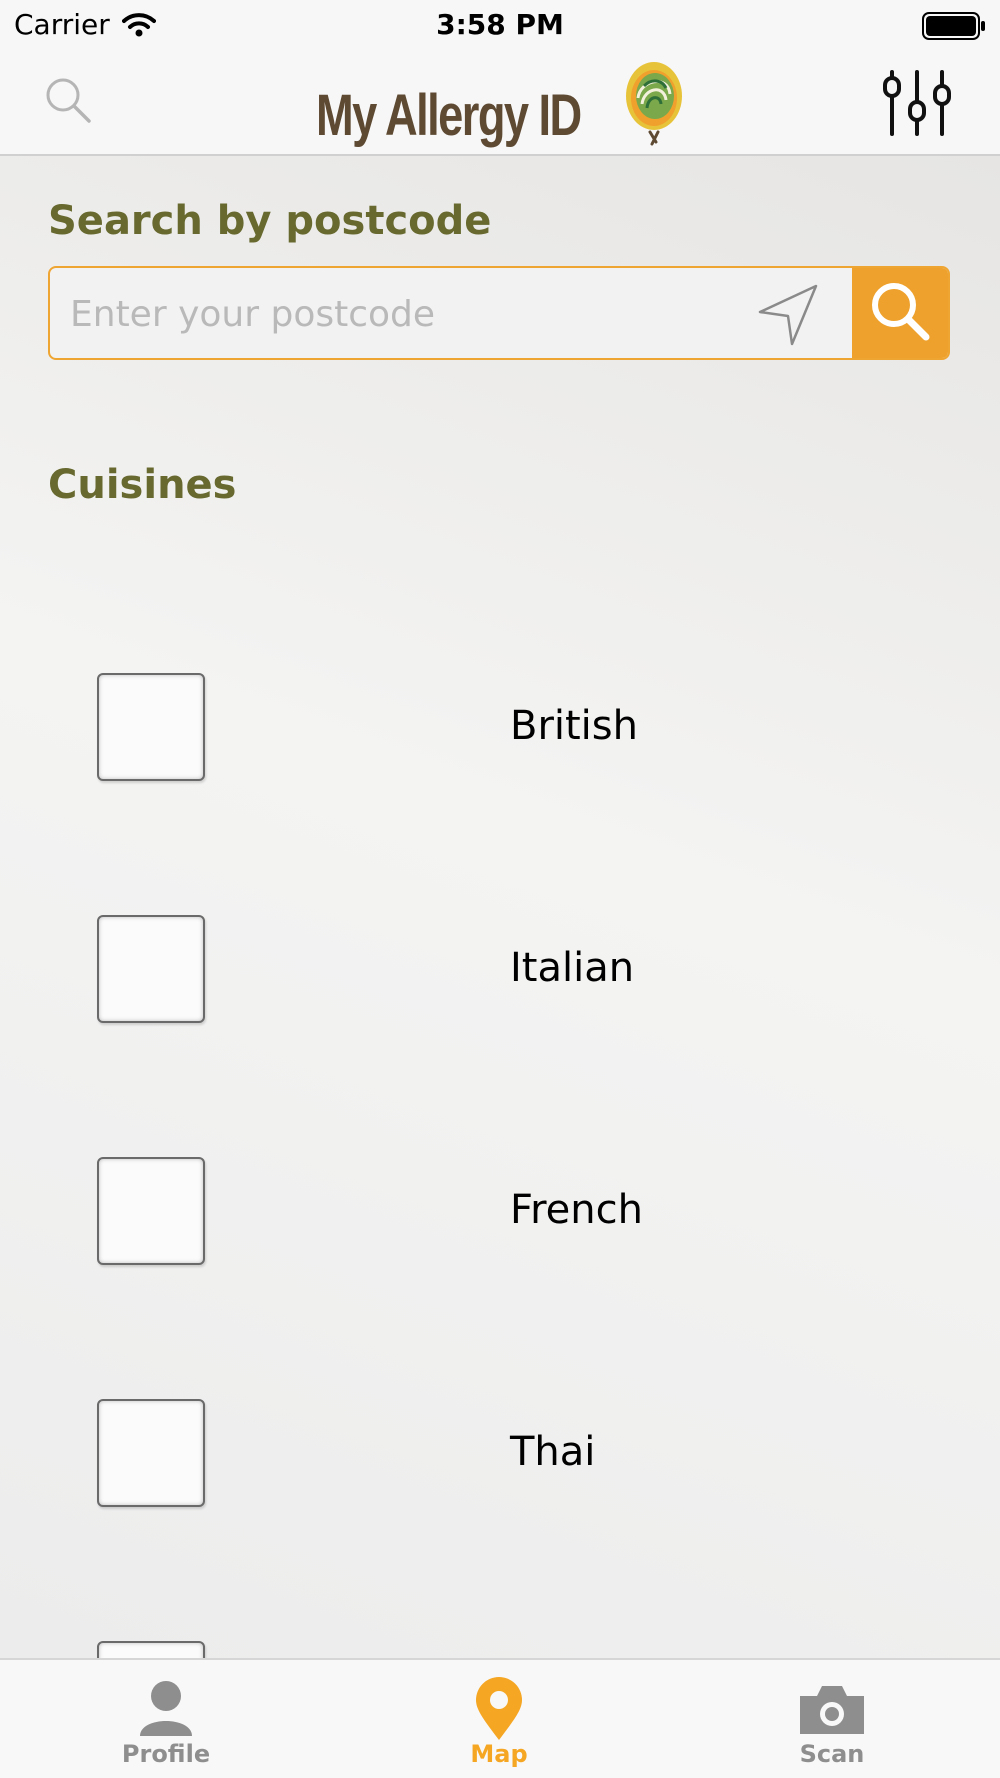  Describe the element at coordinates (917, 105) in the screenshot. I see `sliders-icon` at that location.